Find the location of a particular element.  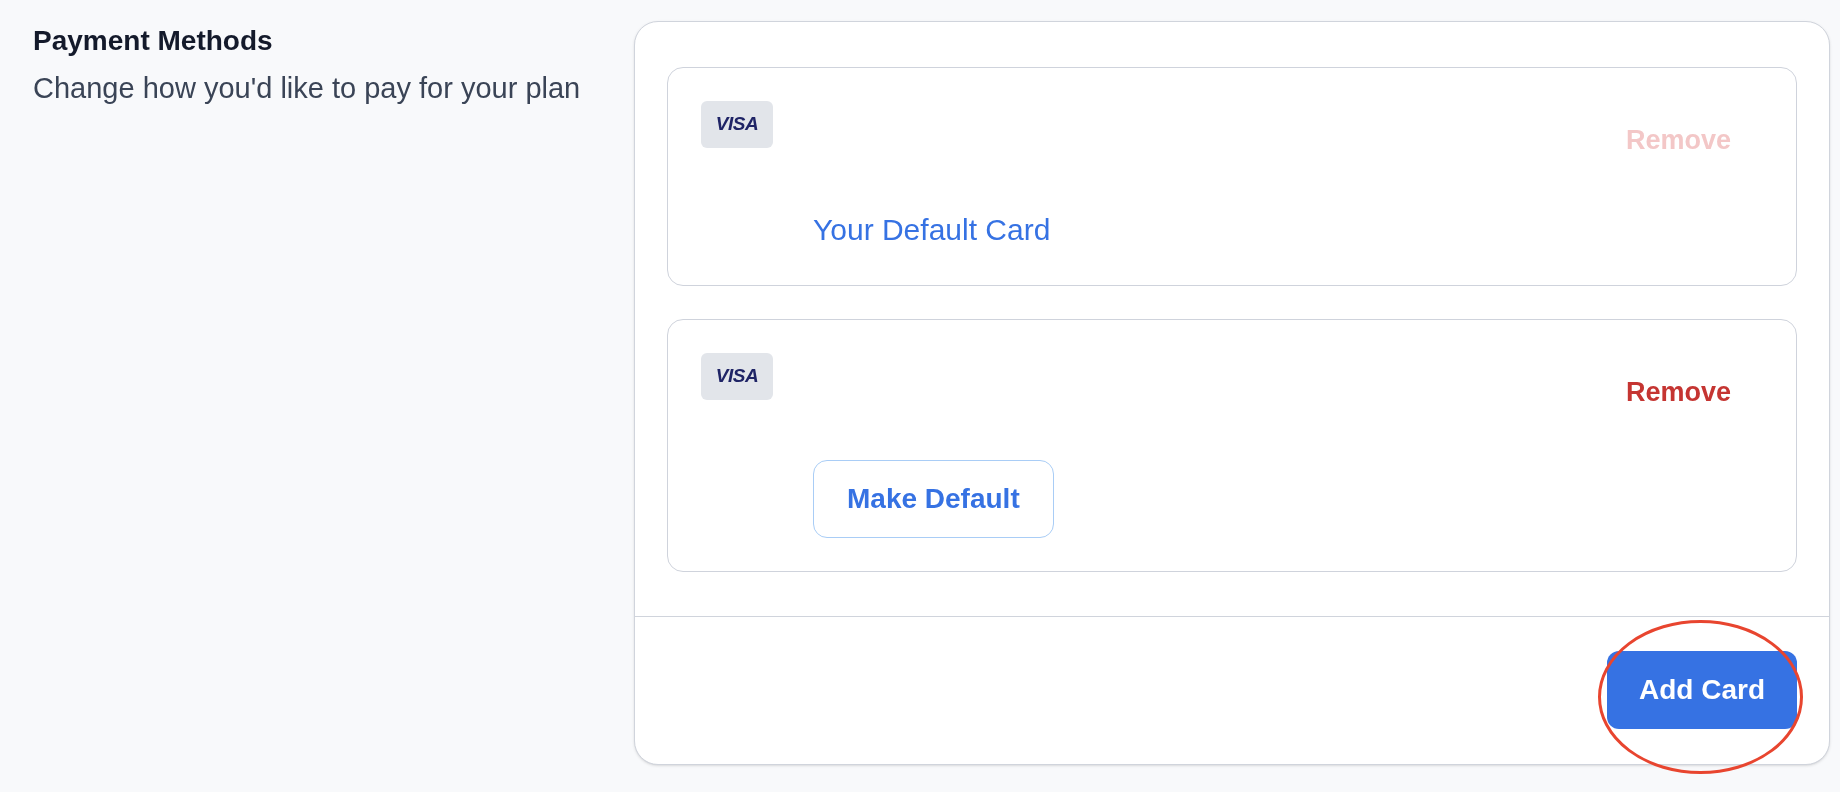

section-description: Change how you'd like to pay for your plan is located at coordinates (307, 88).